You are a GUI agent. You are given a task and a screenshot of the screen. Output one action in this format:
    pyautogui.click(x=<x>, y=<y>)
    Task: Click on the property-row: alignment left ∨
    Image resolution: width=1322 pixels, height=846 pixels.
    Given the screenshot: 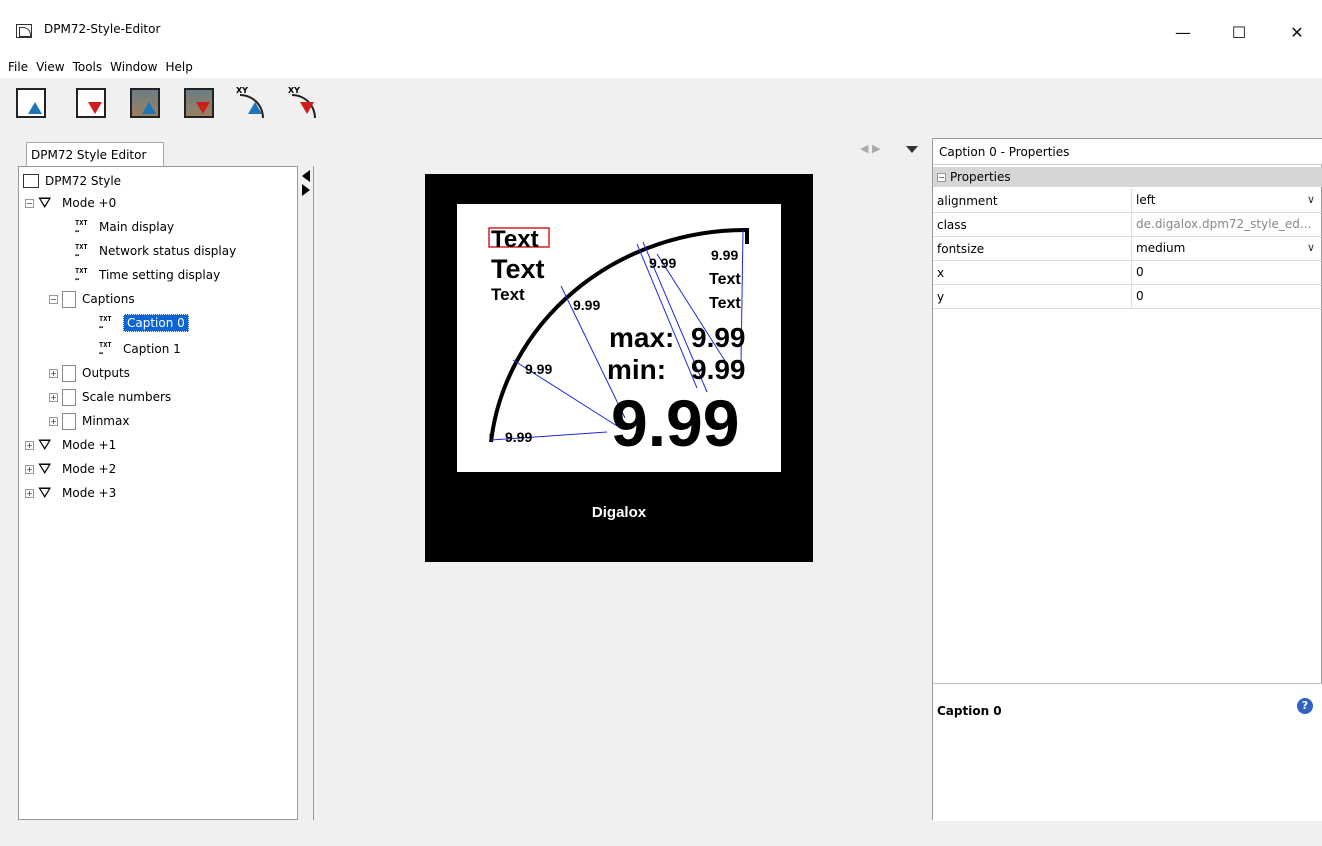 What is the action you would take?
    pyautogui.click(x=1127, y=201)
    